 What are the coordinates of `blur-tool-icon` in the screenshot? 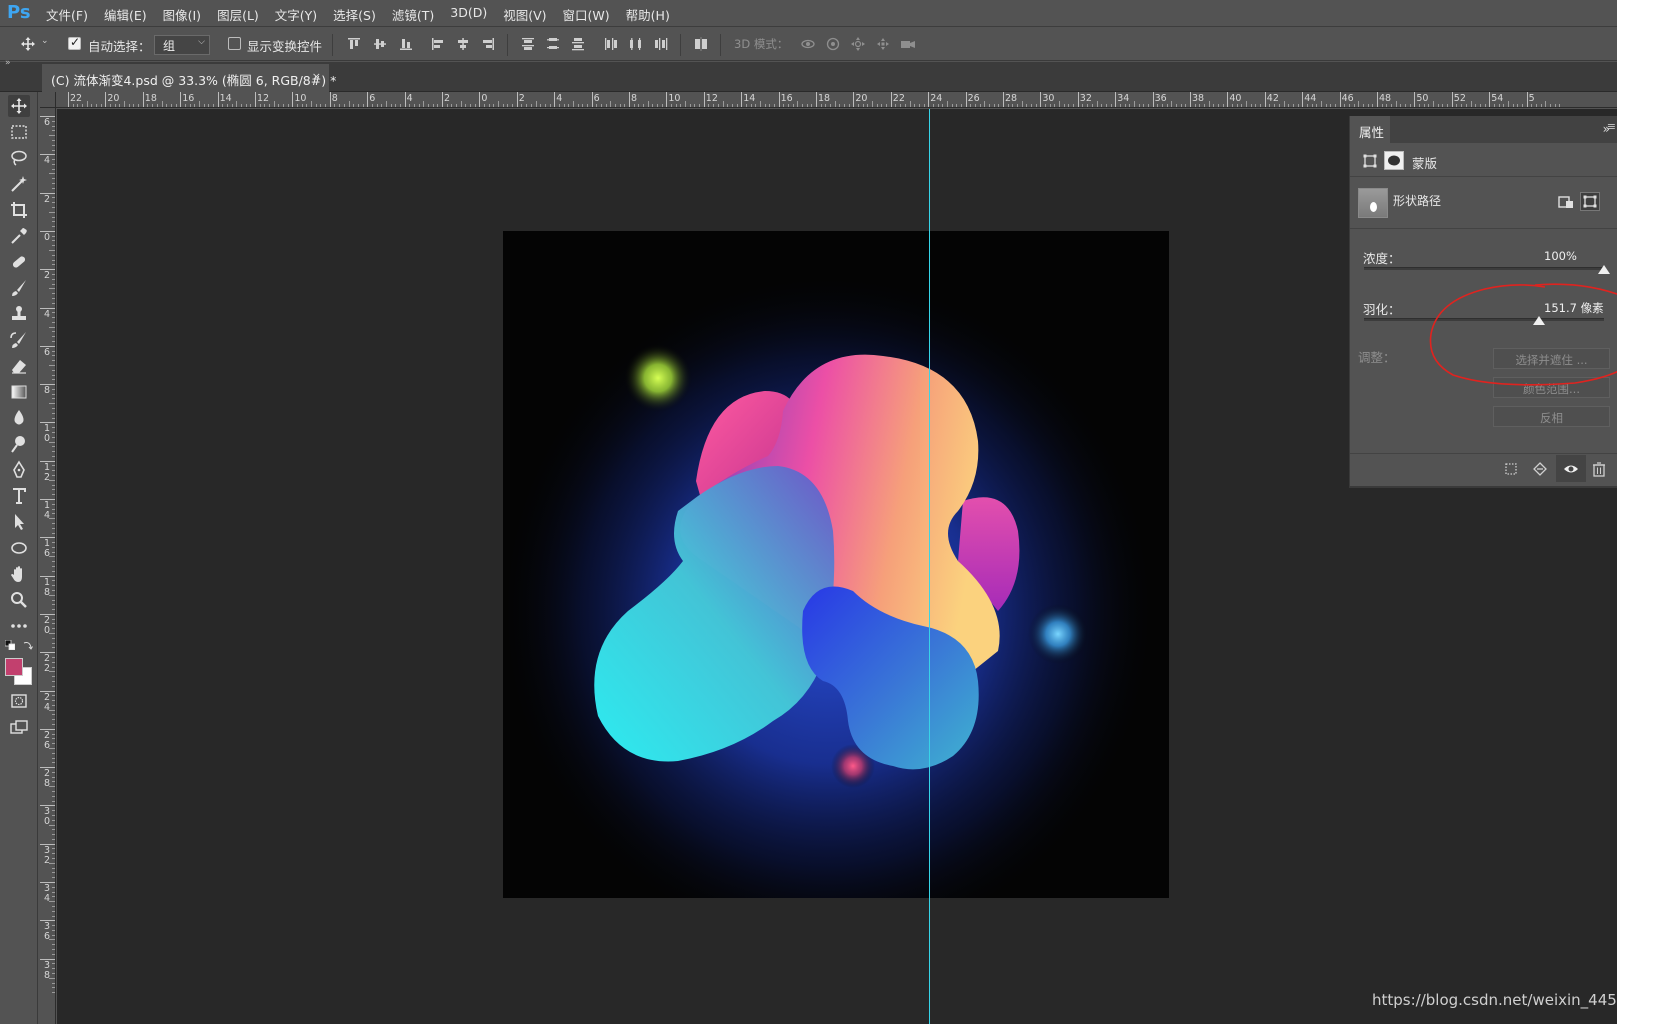 It's located at (19, 418).